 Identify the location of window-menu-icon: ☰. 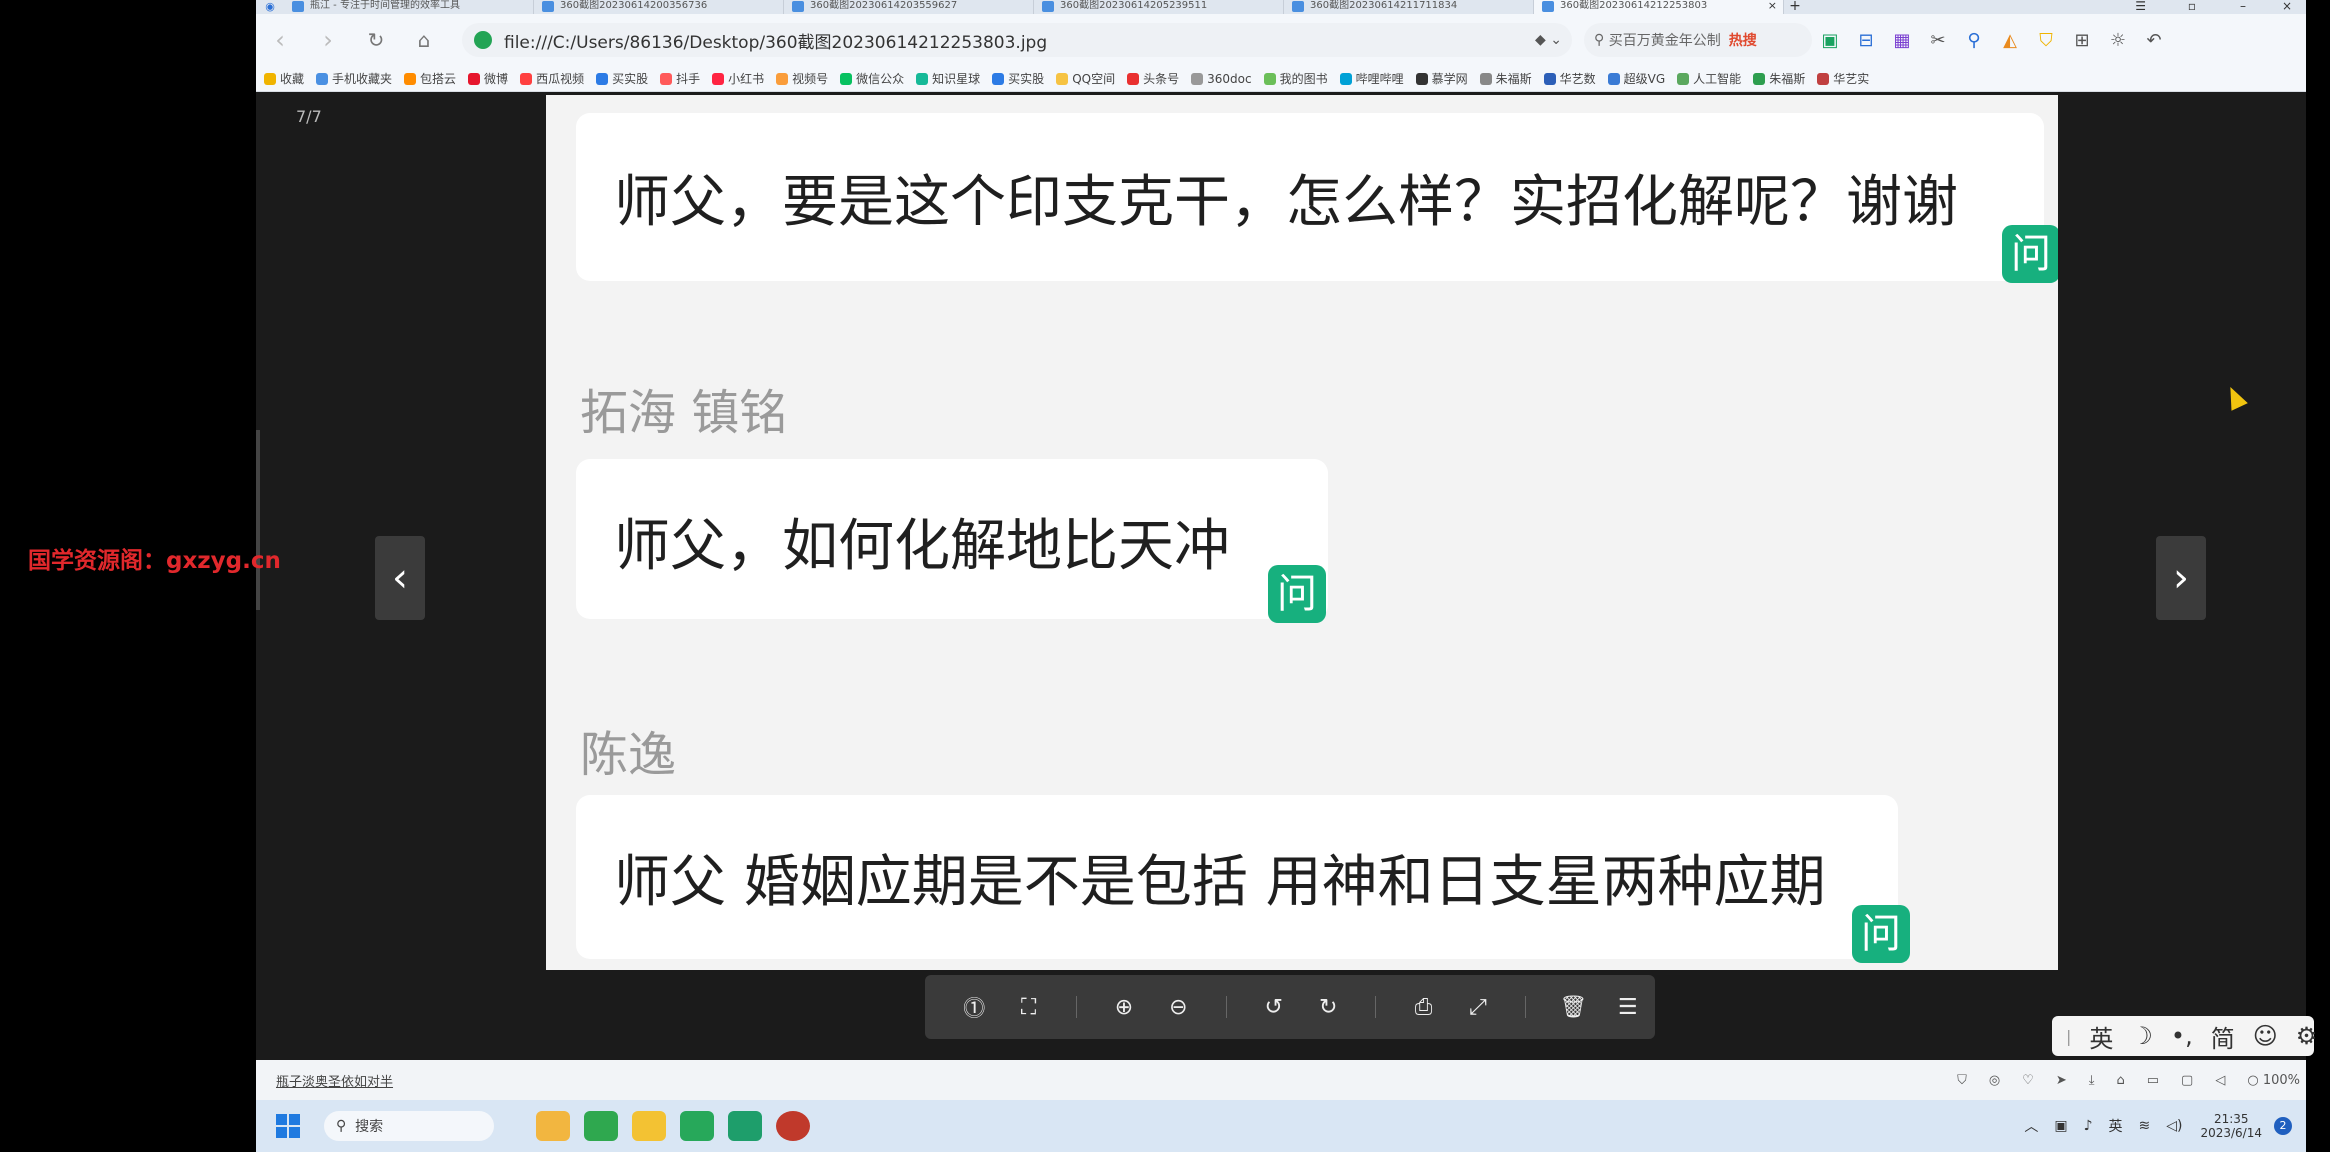
(2140, 6).